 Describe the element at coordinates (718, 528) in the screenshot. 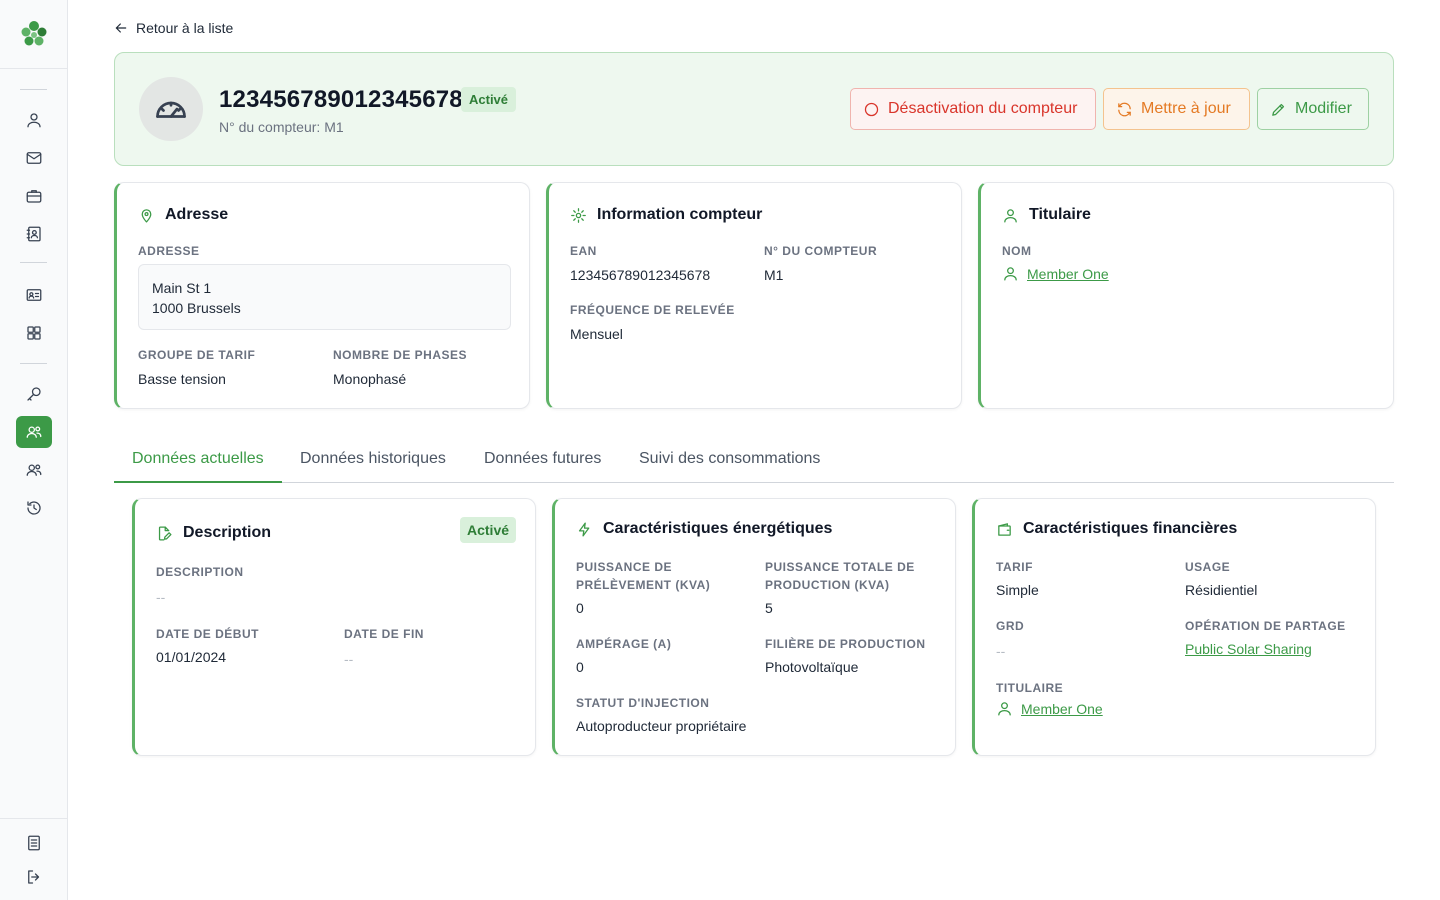

I see `energy-title-text: Caractéristiques énergétiques` at that location.